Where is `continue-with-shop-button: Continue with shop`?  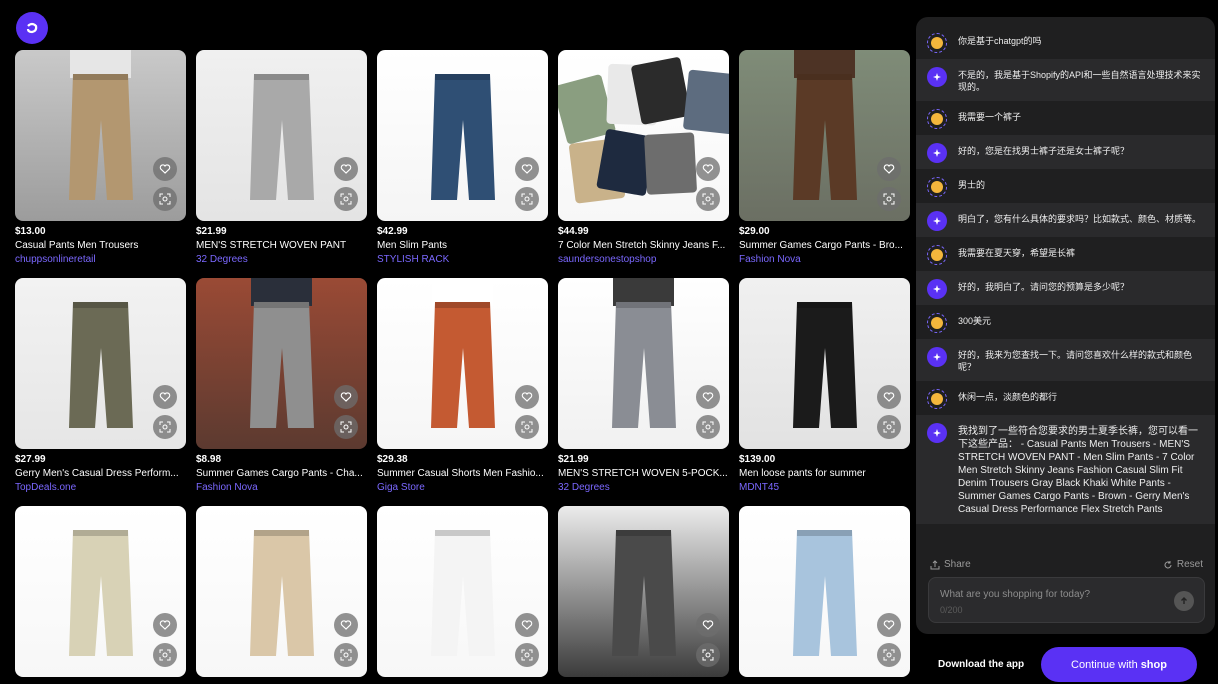 continue-with-shop-button: Continue with shop is located at coordinates (1119, 664).